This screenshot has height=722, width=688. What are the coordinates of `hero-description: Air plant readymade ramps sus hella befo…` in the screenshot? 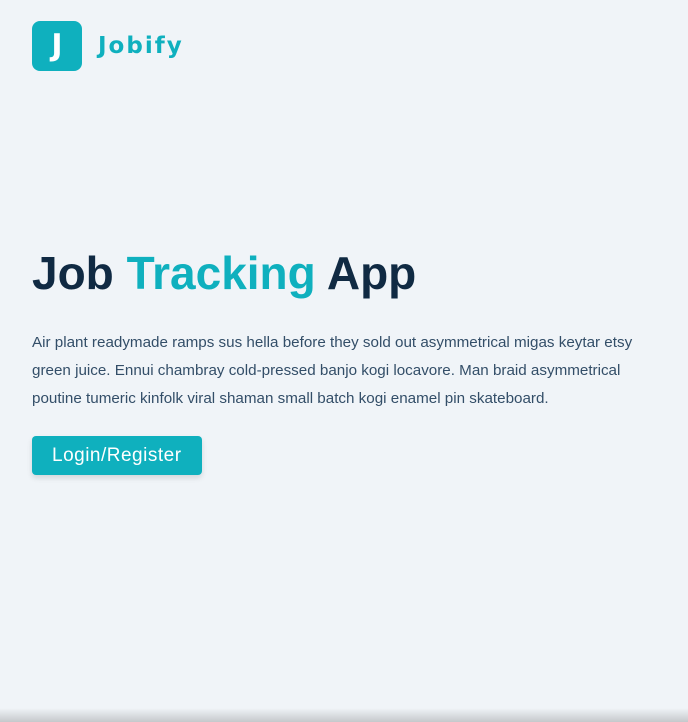 It's located at (332, 371).